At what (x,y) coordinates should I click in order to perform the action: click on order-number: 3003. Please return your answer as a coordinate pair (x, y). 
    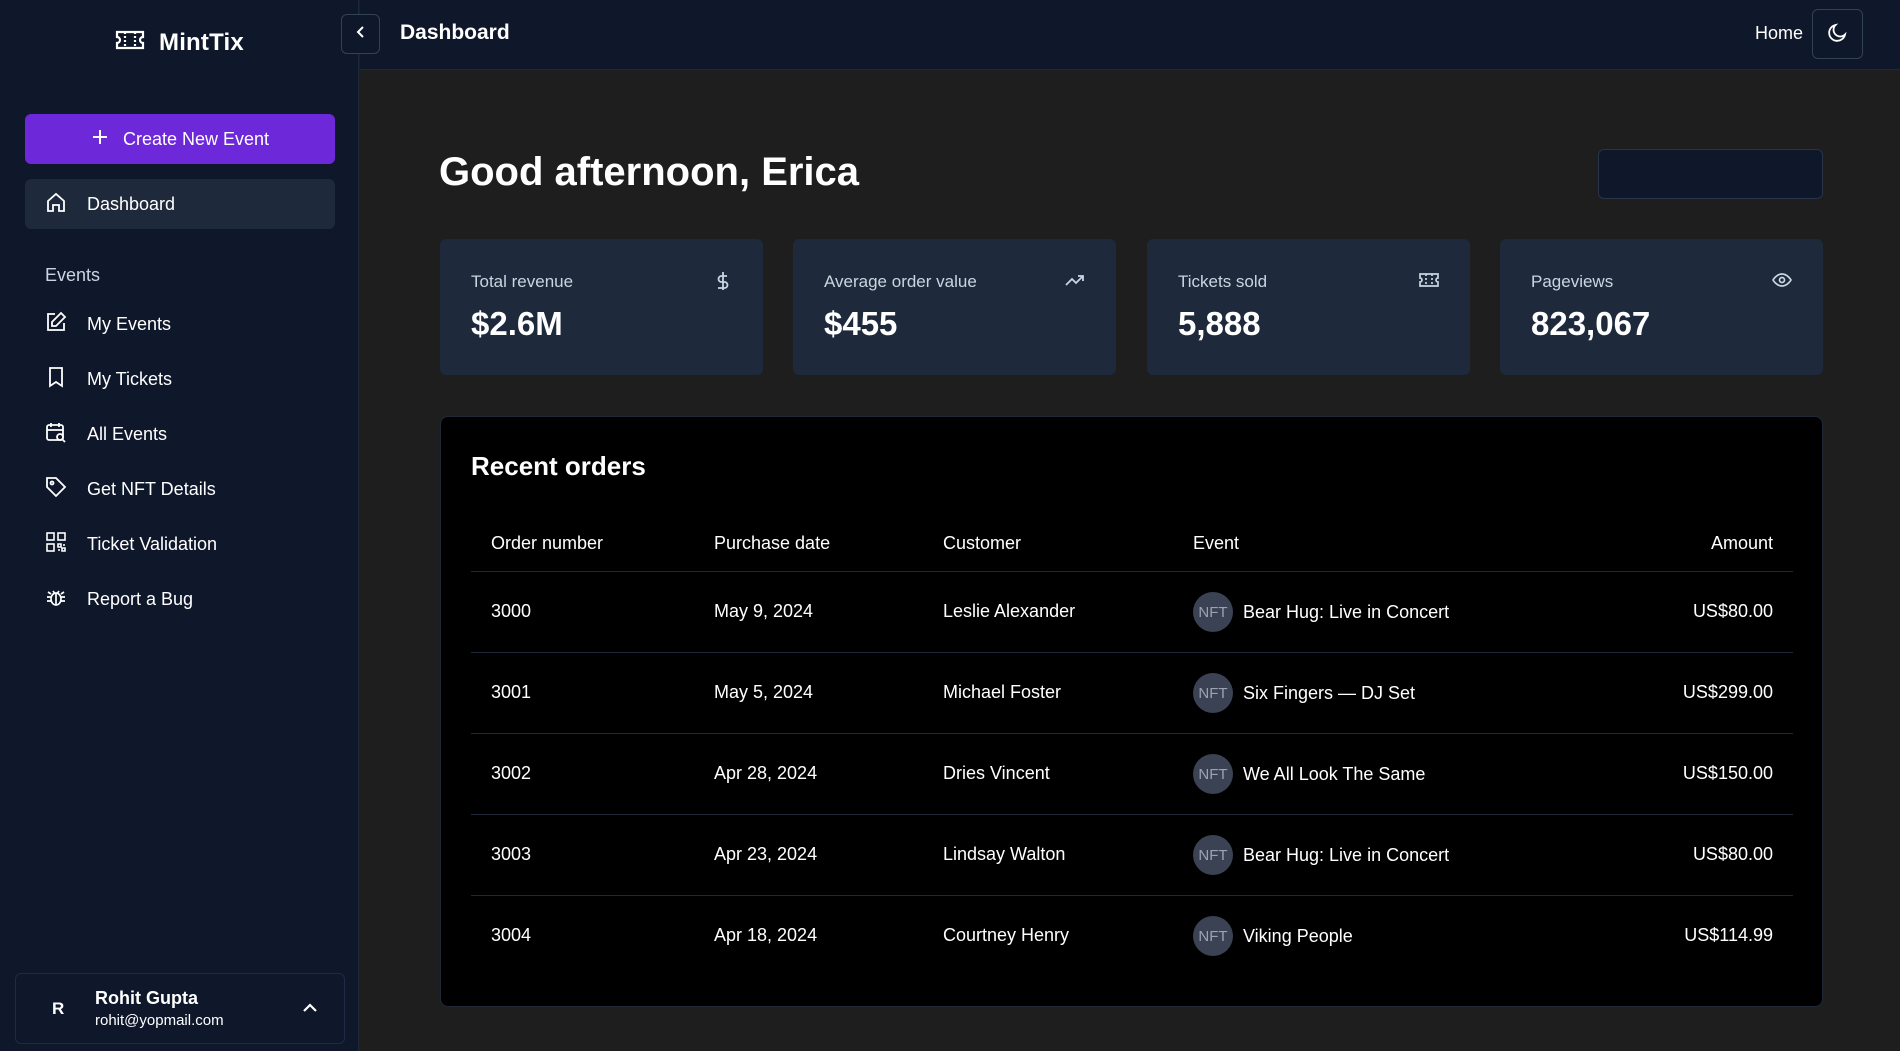
    Looking at the image, I should click on (511, 854).